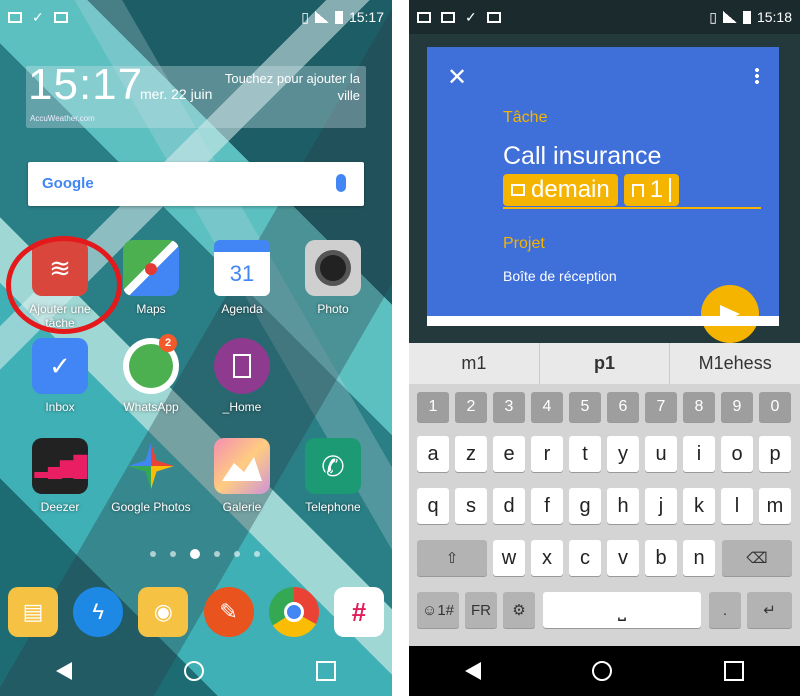  What do you see at coordinates (699, 506) in the screenshot?
I see `key-k: k` at bounding box center [699, 506].